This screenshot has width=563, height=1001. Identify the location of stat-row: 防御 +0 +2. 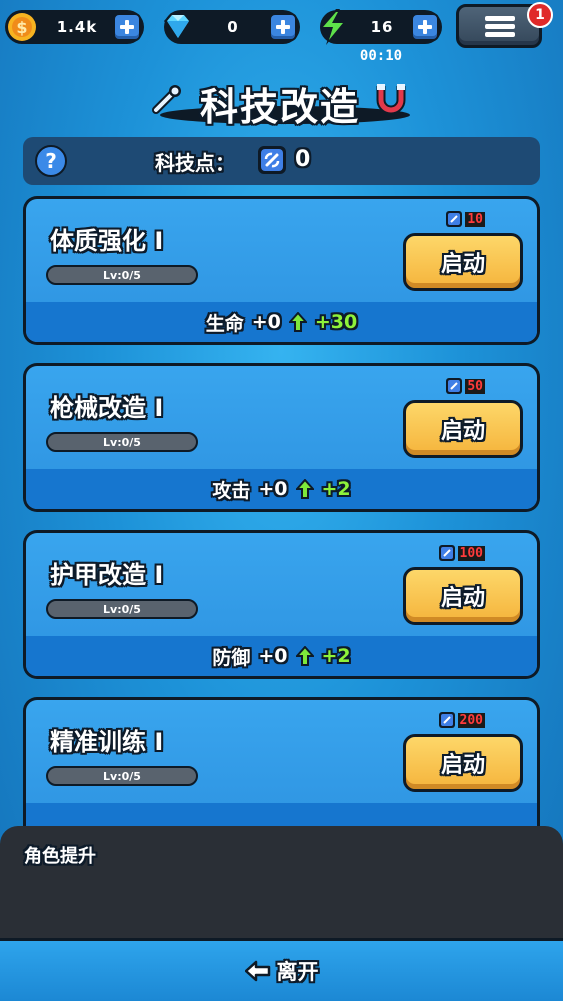
(281, 656).